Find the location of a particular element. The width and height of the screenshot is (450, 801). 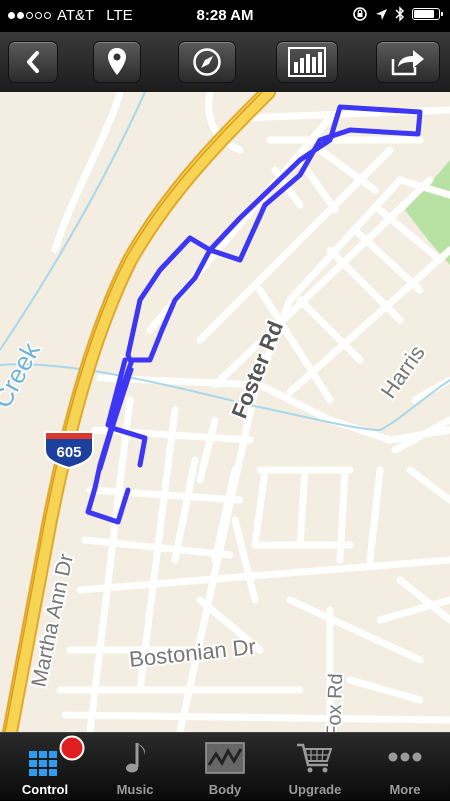

map-toolbar is located at coordinates (225, 62).